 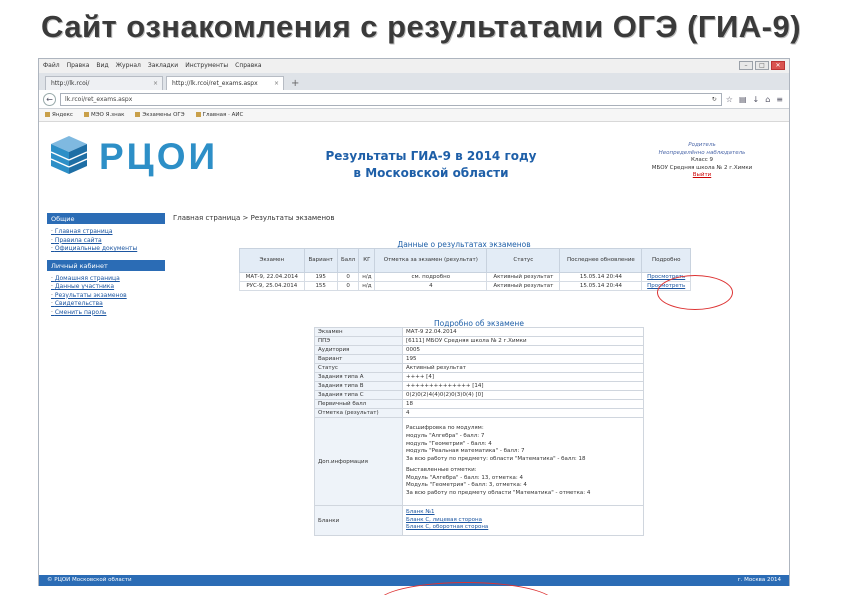 I want to click on sidebar-item-certificates: Свидетельства, so click(x=107, y=304).